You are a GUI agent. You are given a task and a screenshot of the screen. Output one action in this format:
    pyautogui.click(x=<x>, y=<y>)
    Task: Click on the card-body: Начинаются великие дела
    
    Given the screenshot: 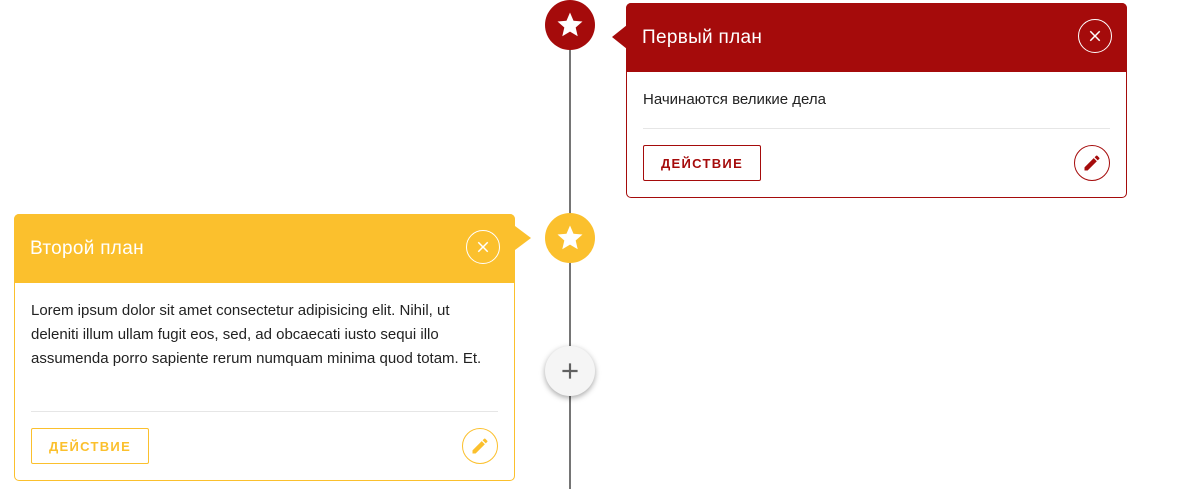 What is the action you would take?
    pyautogui.click(x=734, y=99)
    